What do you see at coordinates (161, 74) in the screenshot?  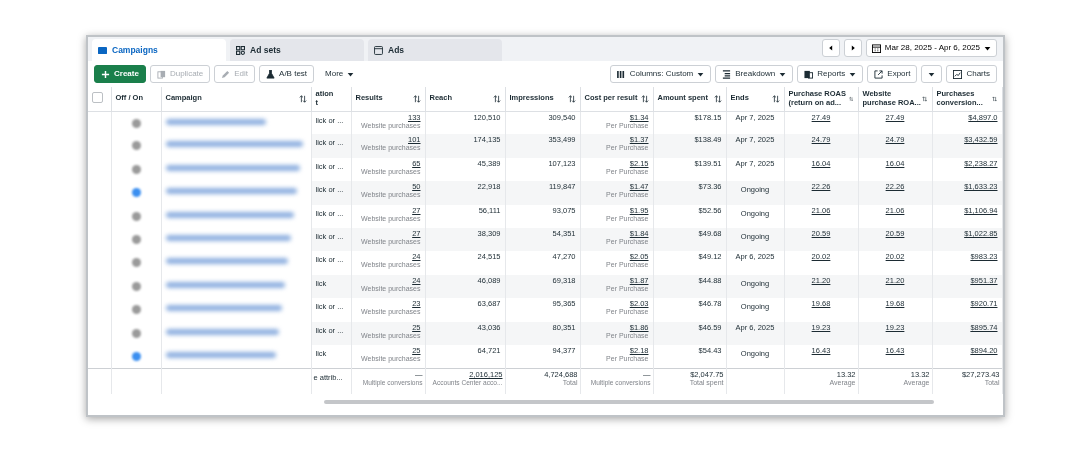 I see `copy-icon` at bounding box center [161, 74].